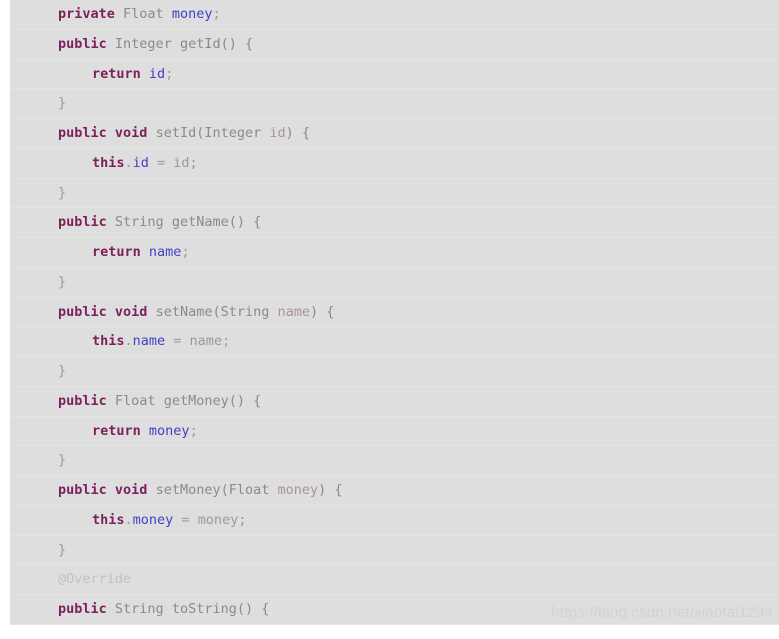  What do you see at coordinates (394, 610) in the screenshot?
I see `code-line: public String toString() {` at bounding box center [394, 610].